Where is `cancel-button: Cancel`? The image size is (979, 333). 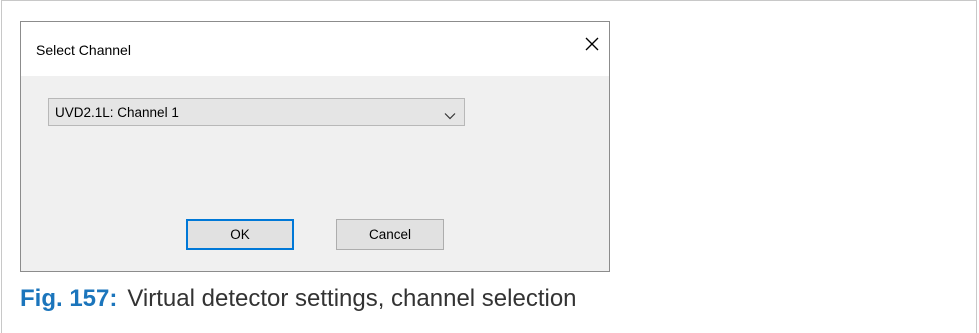 cancel-button: Cancel is located at coordinates (390, 234).